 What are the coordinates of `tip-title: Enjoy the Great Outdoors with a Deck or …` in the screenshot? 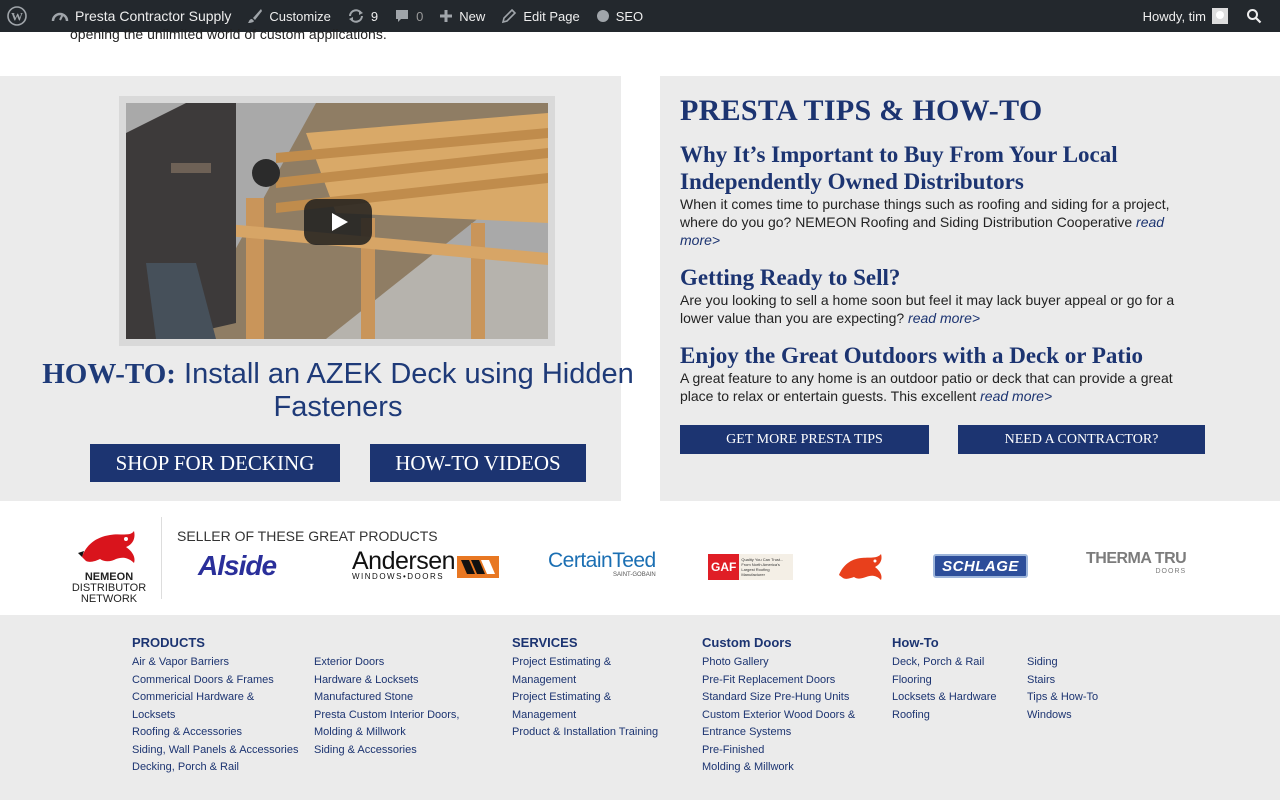 It's located at (930, 355).